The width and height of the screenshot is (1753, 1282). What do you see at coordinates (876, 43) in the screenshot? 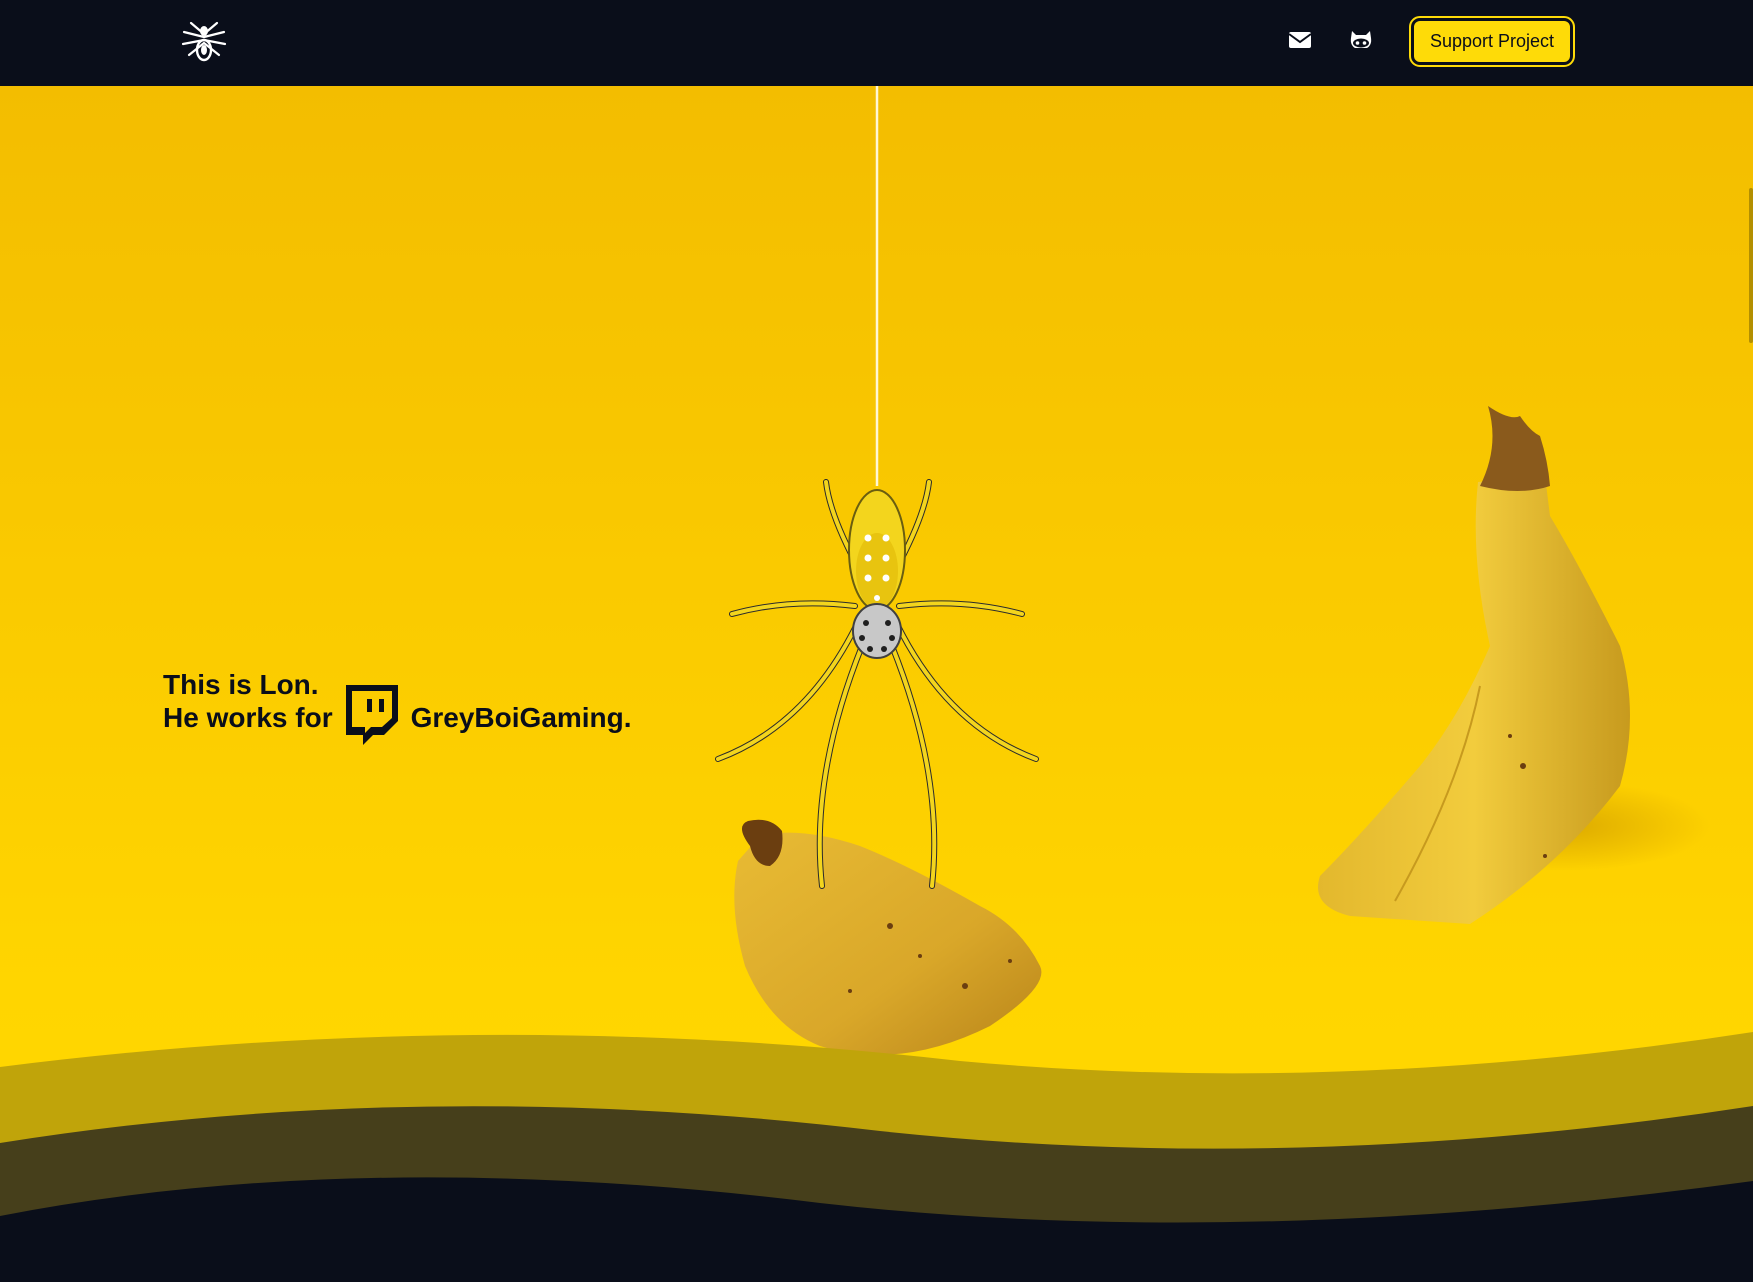
I see `top-navbar: Support Project` at bounding box center [876, 43].